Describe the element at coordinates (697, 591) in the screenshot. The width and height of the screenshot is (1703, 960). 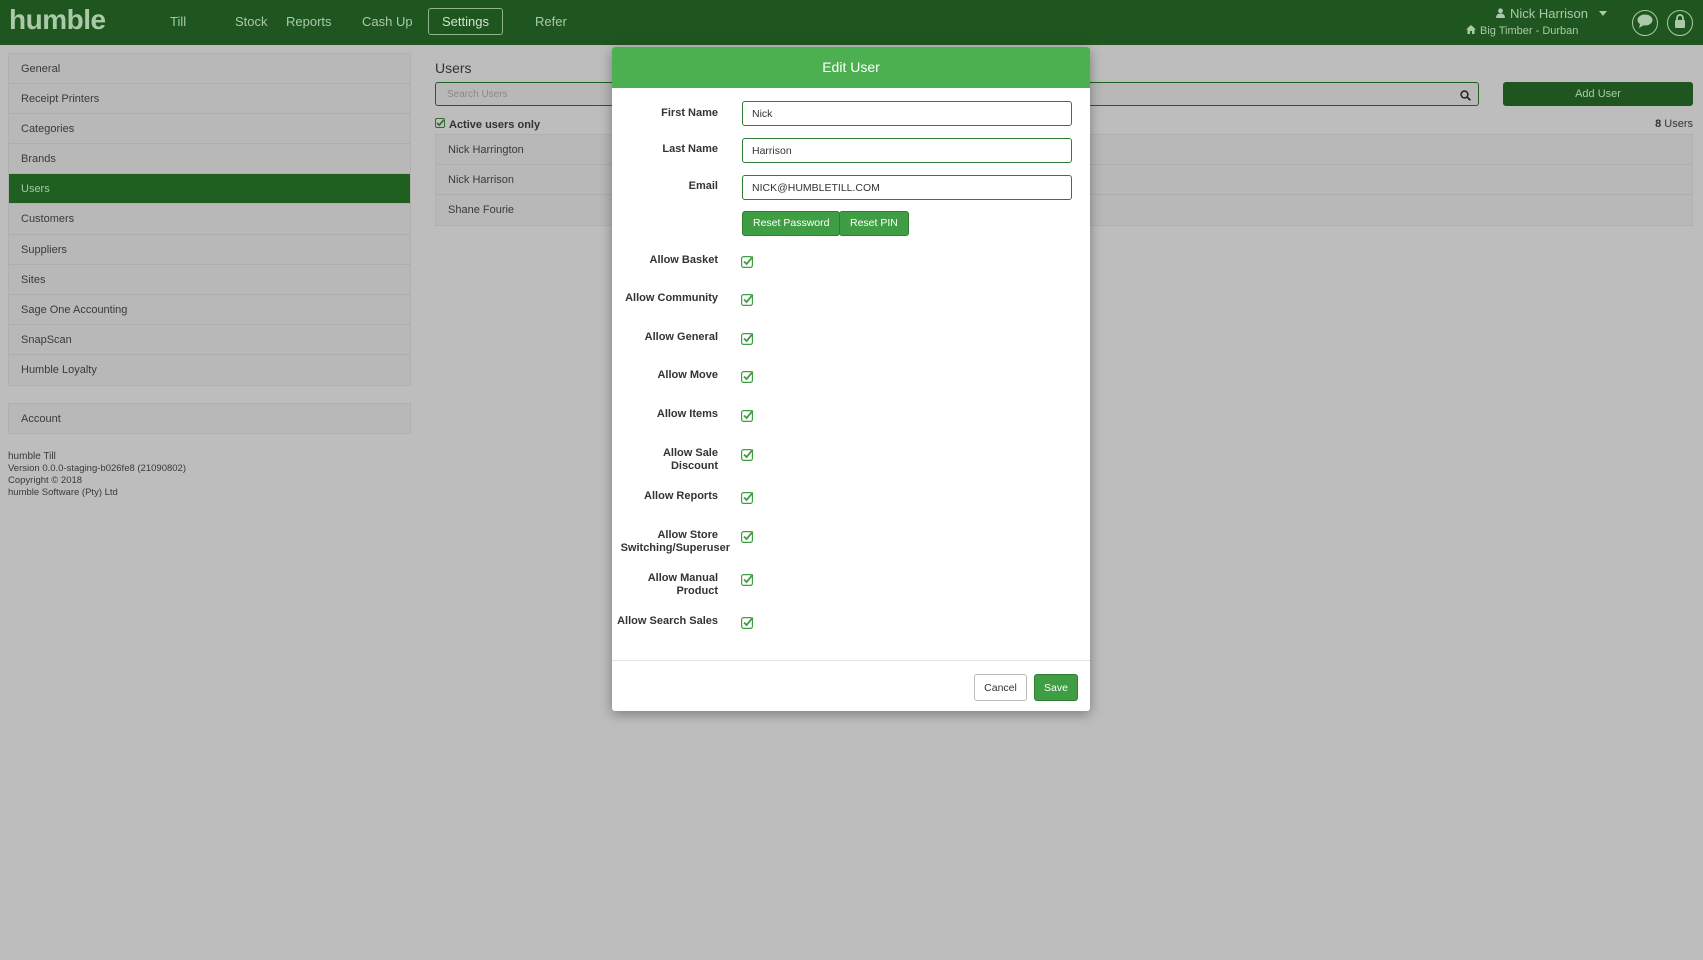
I see `permission-label-line: Product` at that location.